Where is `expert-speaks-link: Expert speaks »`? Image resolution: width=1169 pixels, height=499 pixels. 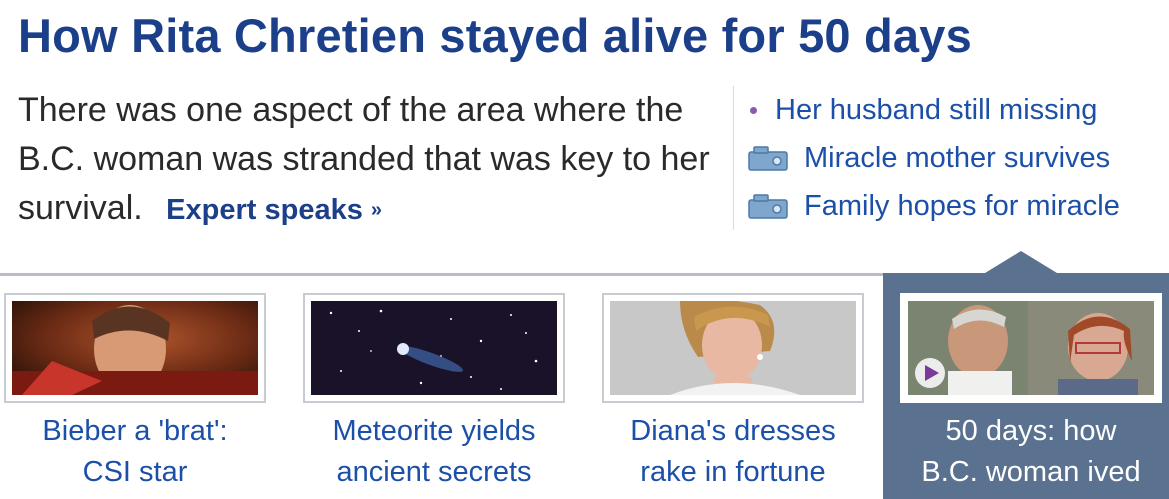
expert-speaks-link: Expert speaks » is located at coordinates (274, 210).